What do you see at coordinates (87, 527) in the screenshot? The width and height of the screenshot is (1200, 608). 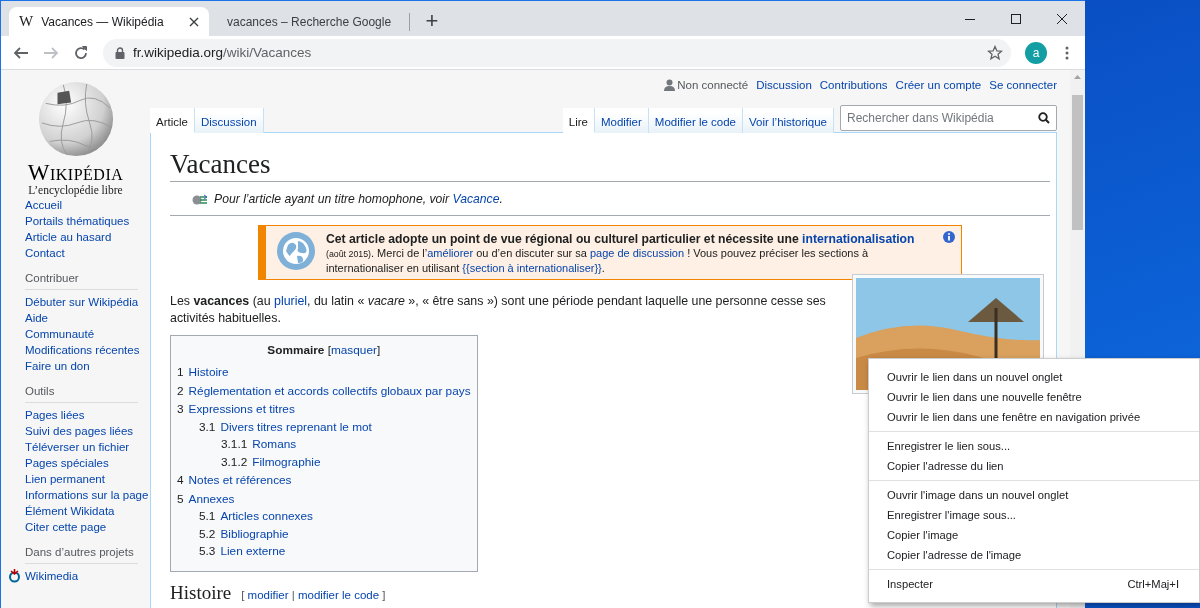 I see `sidebar-link: Citer cette page` at bounding box center [87, 527].